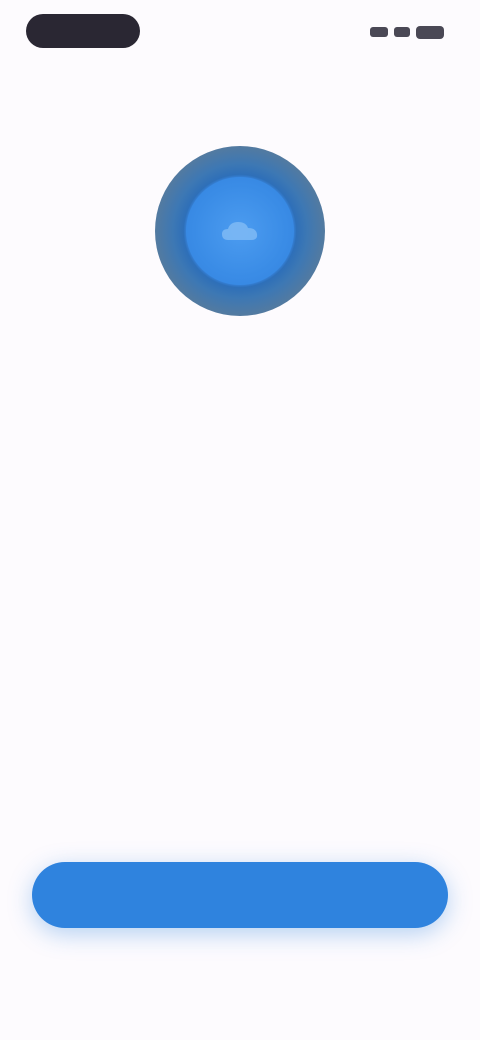 The width and height of the screenshot is (480, 1040). I want to click on signal-icon, so click(379, 32).